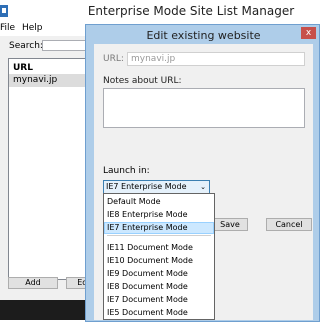  I want to click on main-title-bar: Enterprise Mode Site List Manager, so click(160, 11).